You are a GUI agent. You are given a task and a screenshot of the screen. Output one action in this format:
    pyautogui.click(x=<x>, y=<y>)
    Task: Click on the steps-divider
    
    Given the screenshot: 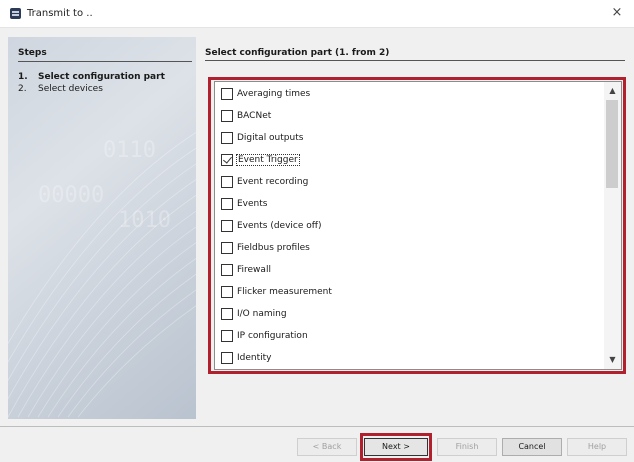 What is the action you would take?
    pyautogui.click(x=105, y=61)
    